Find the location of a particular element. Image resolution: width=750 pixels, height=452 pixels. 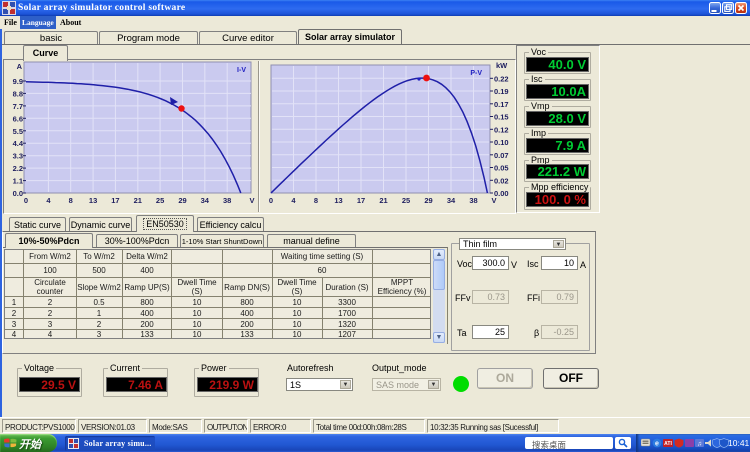

svg-text: 1.1 is located at coordinates (18, 181).